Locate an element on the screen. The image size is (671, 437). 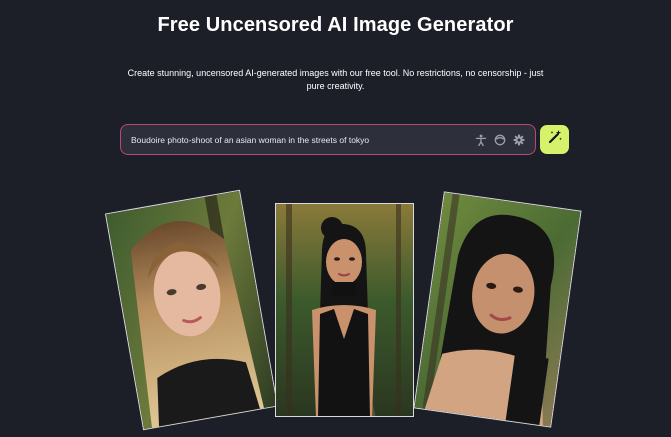
prompt-tools is located at coordinates (504, 139).